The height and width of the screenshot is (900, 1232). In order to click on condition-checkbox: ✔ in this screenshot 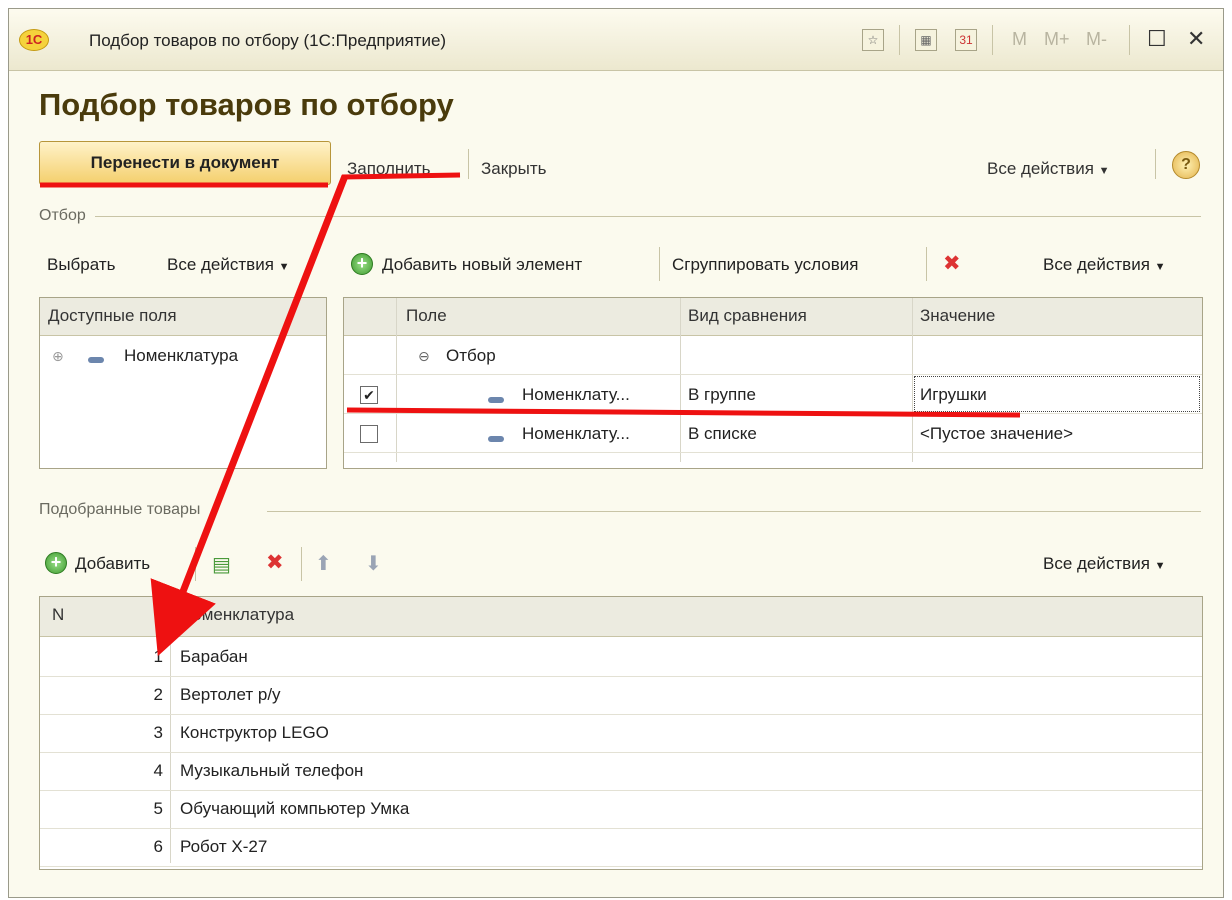, I will do `click(369, 395)`.